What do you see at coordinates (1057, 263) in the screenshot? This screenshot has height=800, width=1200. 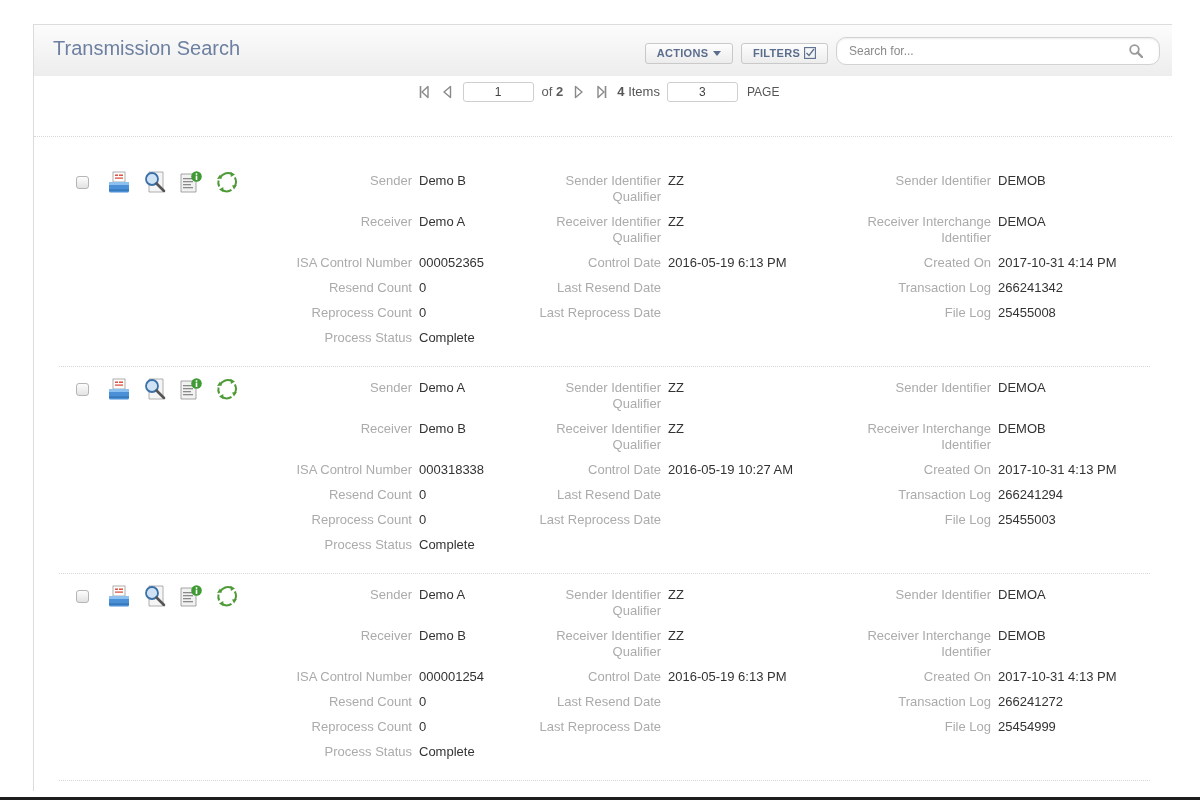 I see `field-value: 2017-10-31 4:14 PM` at bounding box center [1057, 263].